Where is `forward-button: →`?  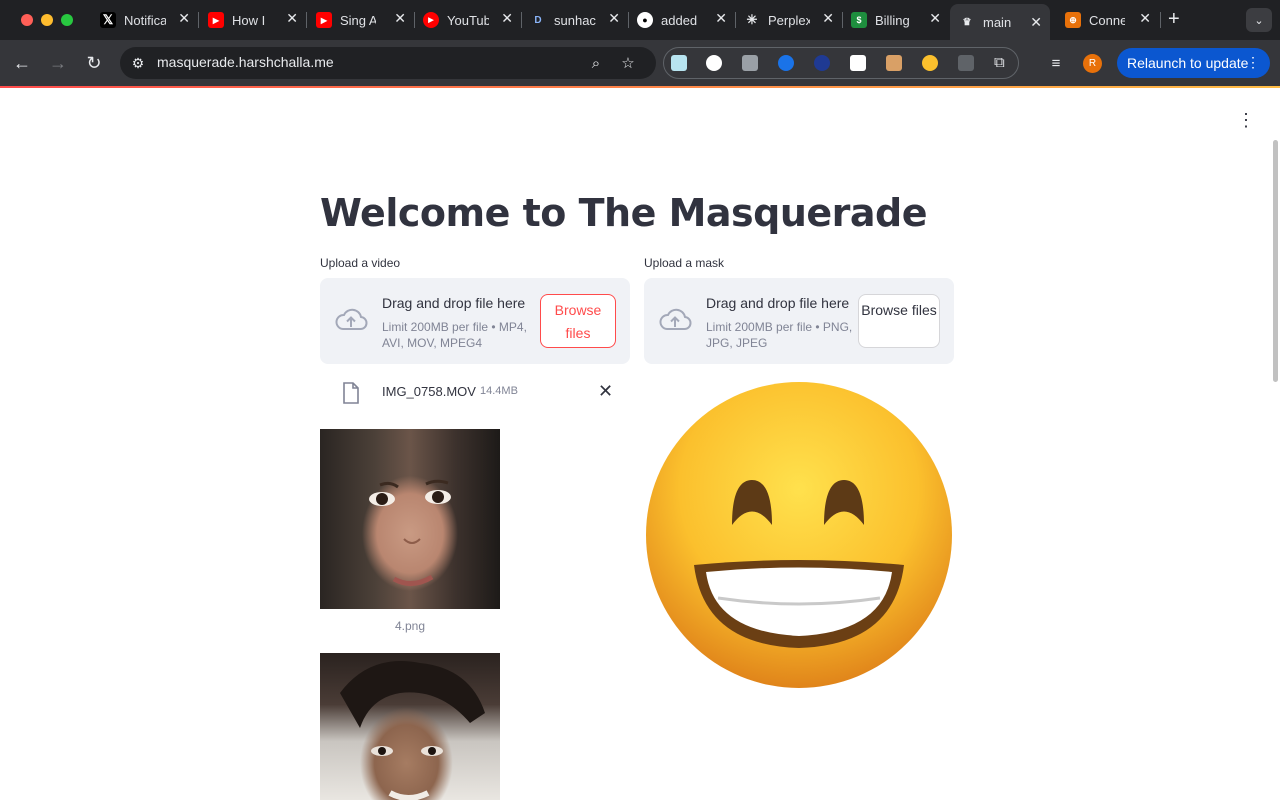
forward-button: → is located at coordinates (58, 63).